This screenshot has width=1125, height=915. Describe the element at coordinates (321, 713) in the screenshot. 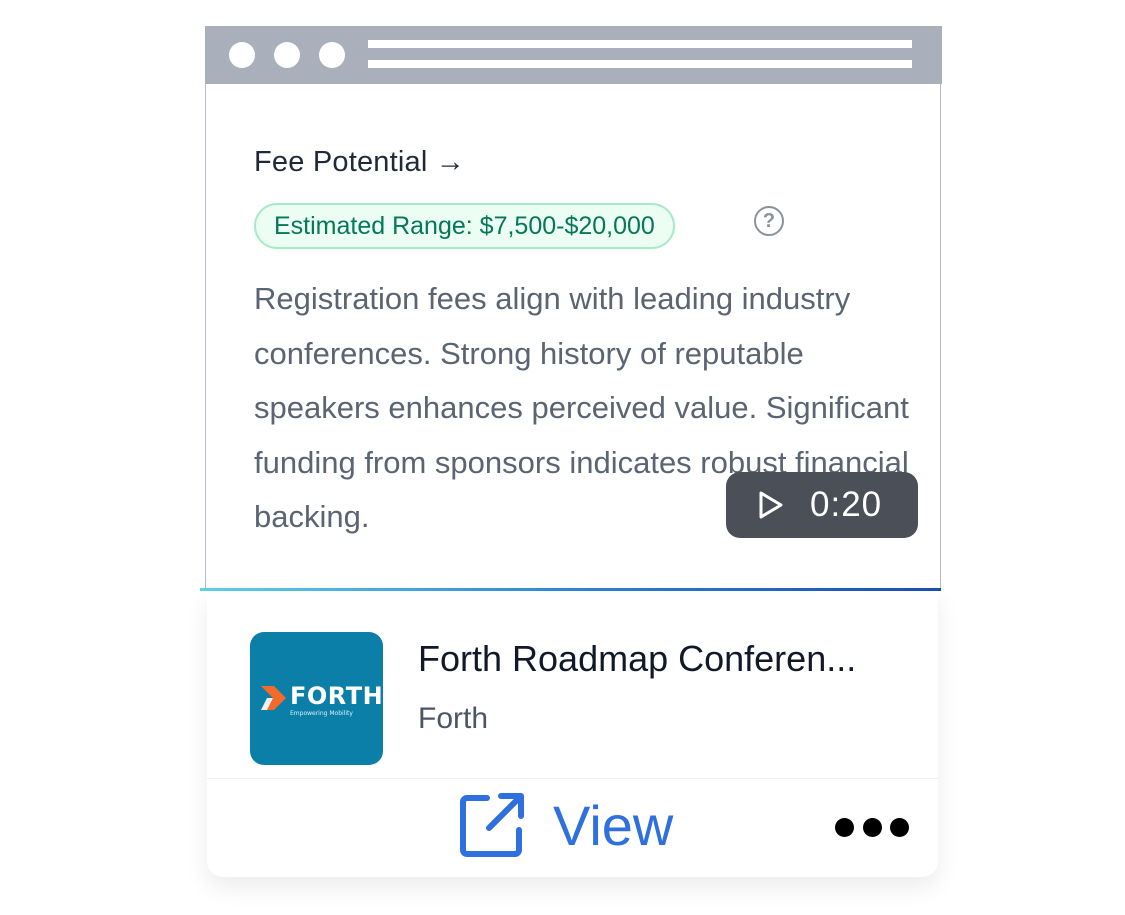

I see `logo-tagline: Empowering Mobility` at that location.